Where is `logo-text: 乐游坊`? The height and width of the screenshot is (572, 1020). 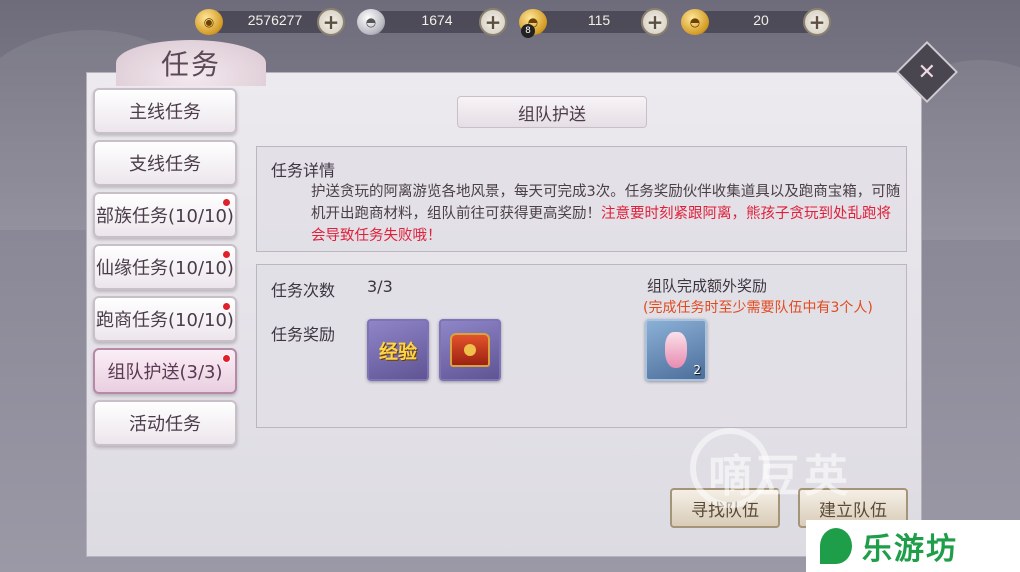 logo-text: 乐游坊 is located at coordinates (910, 549).